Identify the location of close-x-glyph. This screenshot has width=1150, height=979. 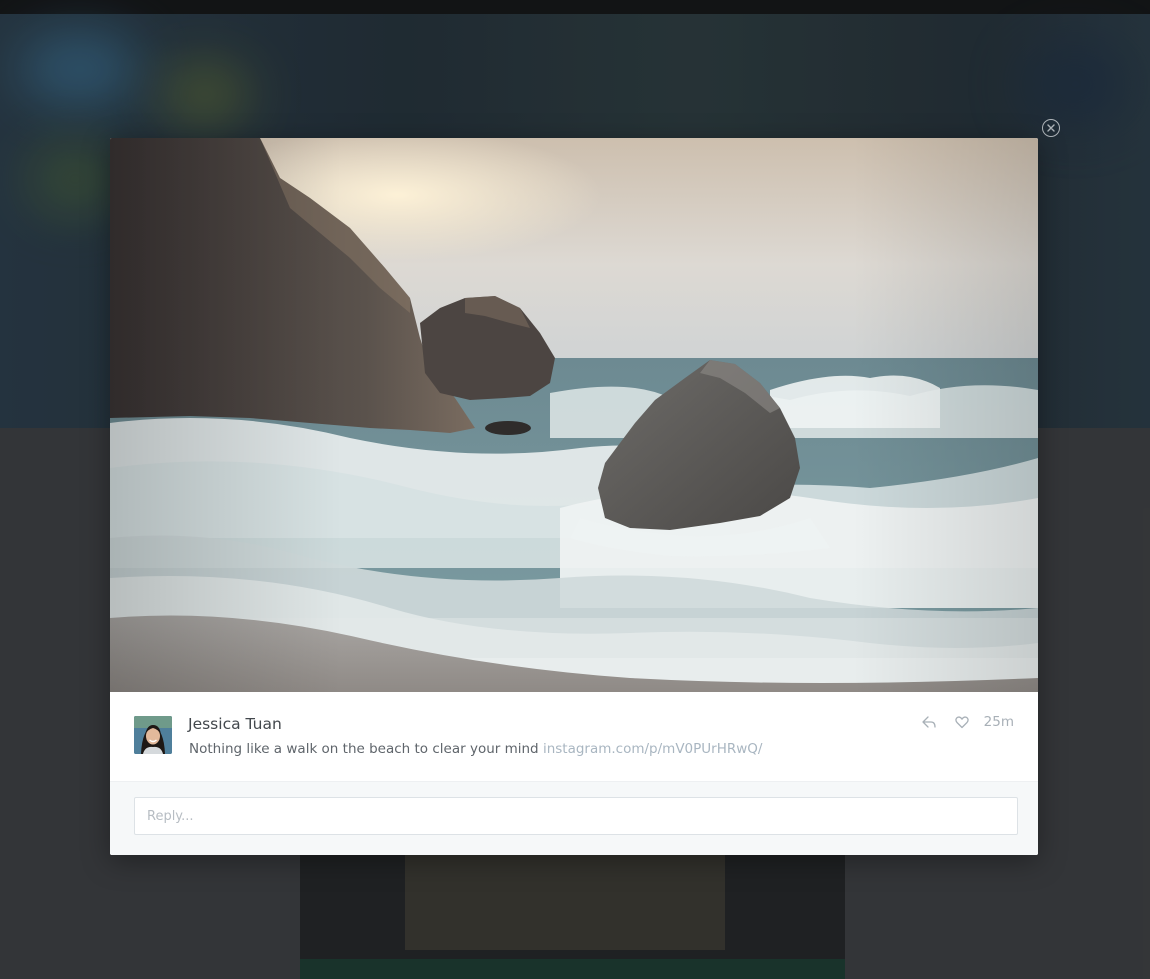
(1051, 128).